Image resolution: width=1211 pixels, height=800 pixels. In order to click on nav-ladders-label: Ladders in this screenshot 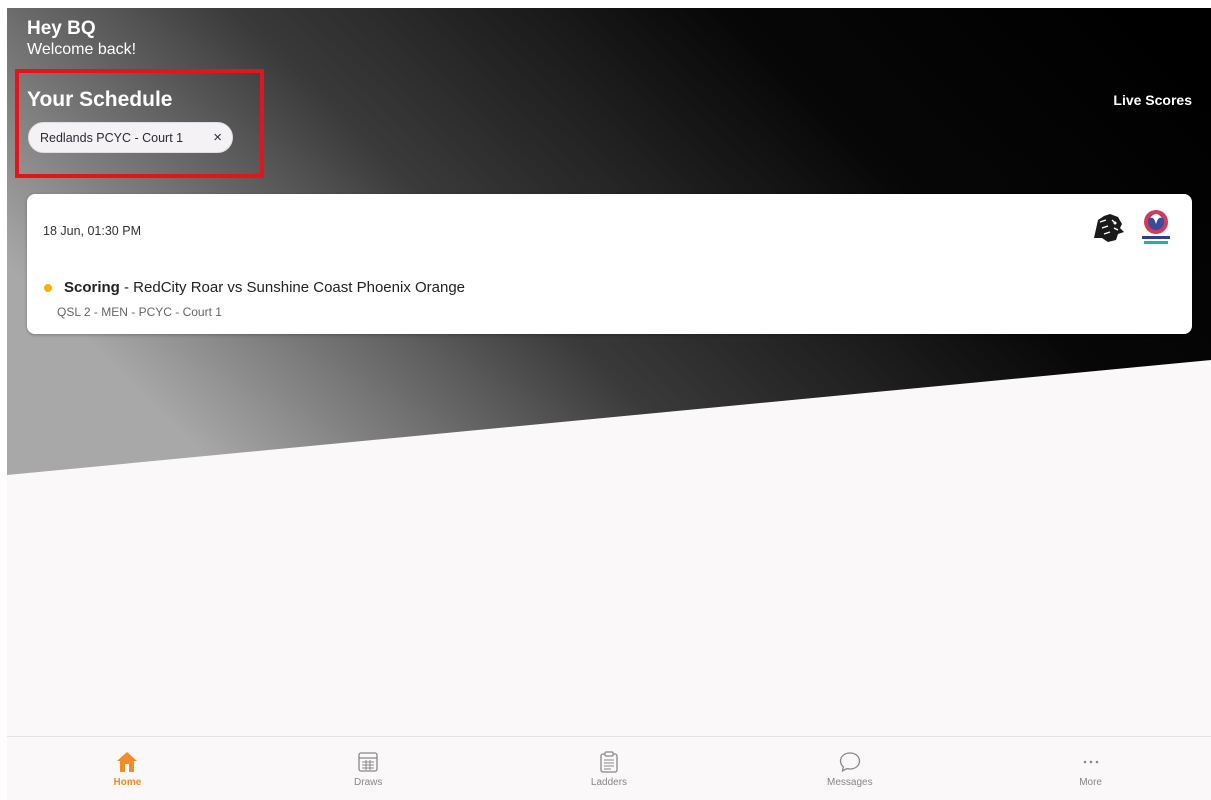, I will do `click(609, 782)`.